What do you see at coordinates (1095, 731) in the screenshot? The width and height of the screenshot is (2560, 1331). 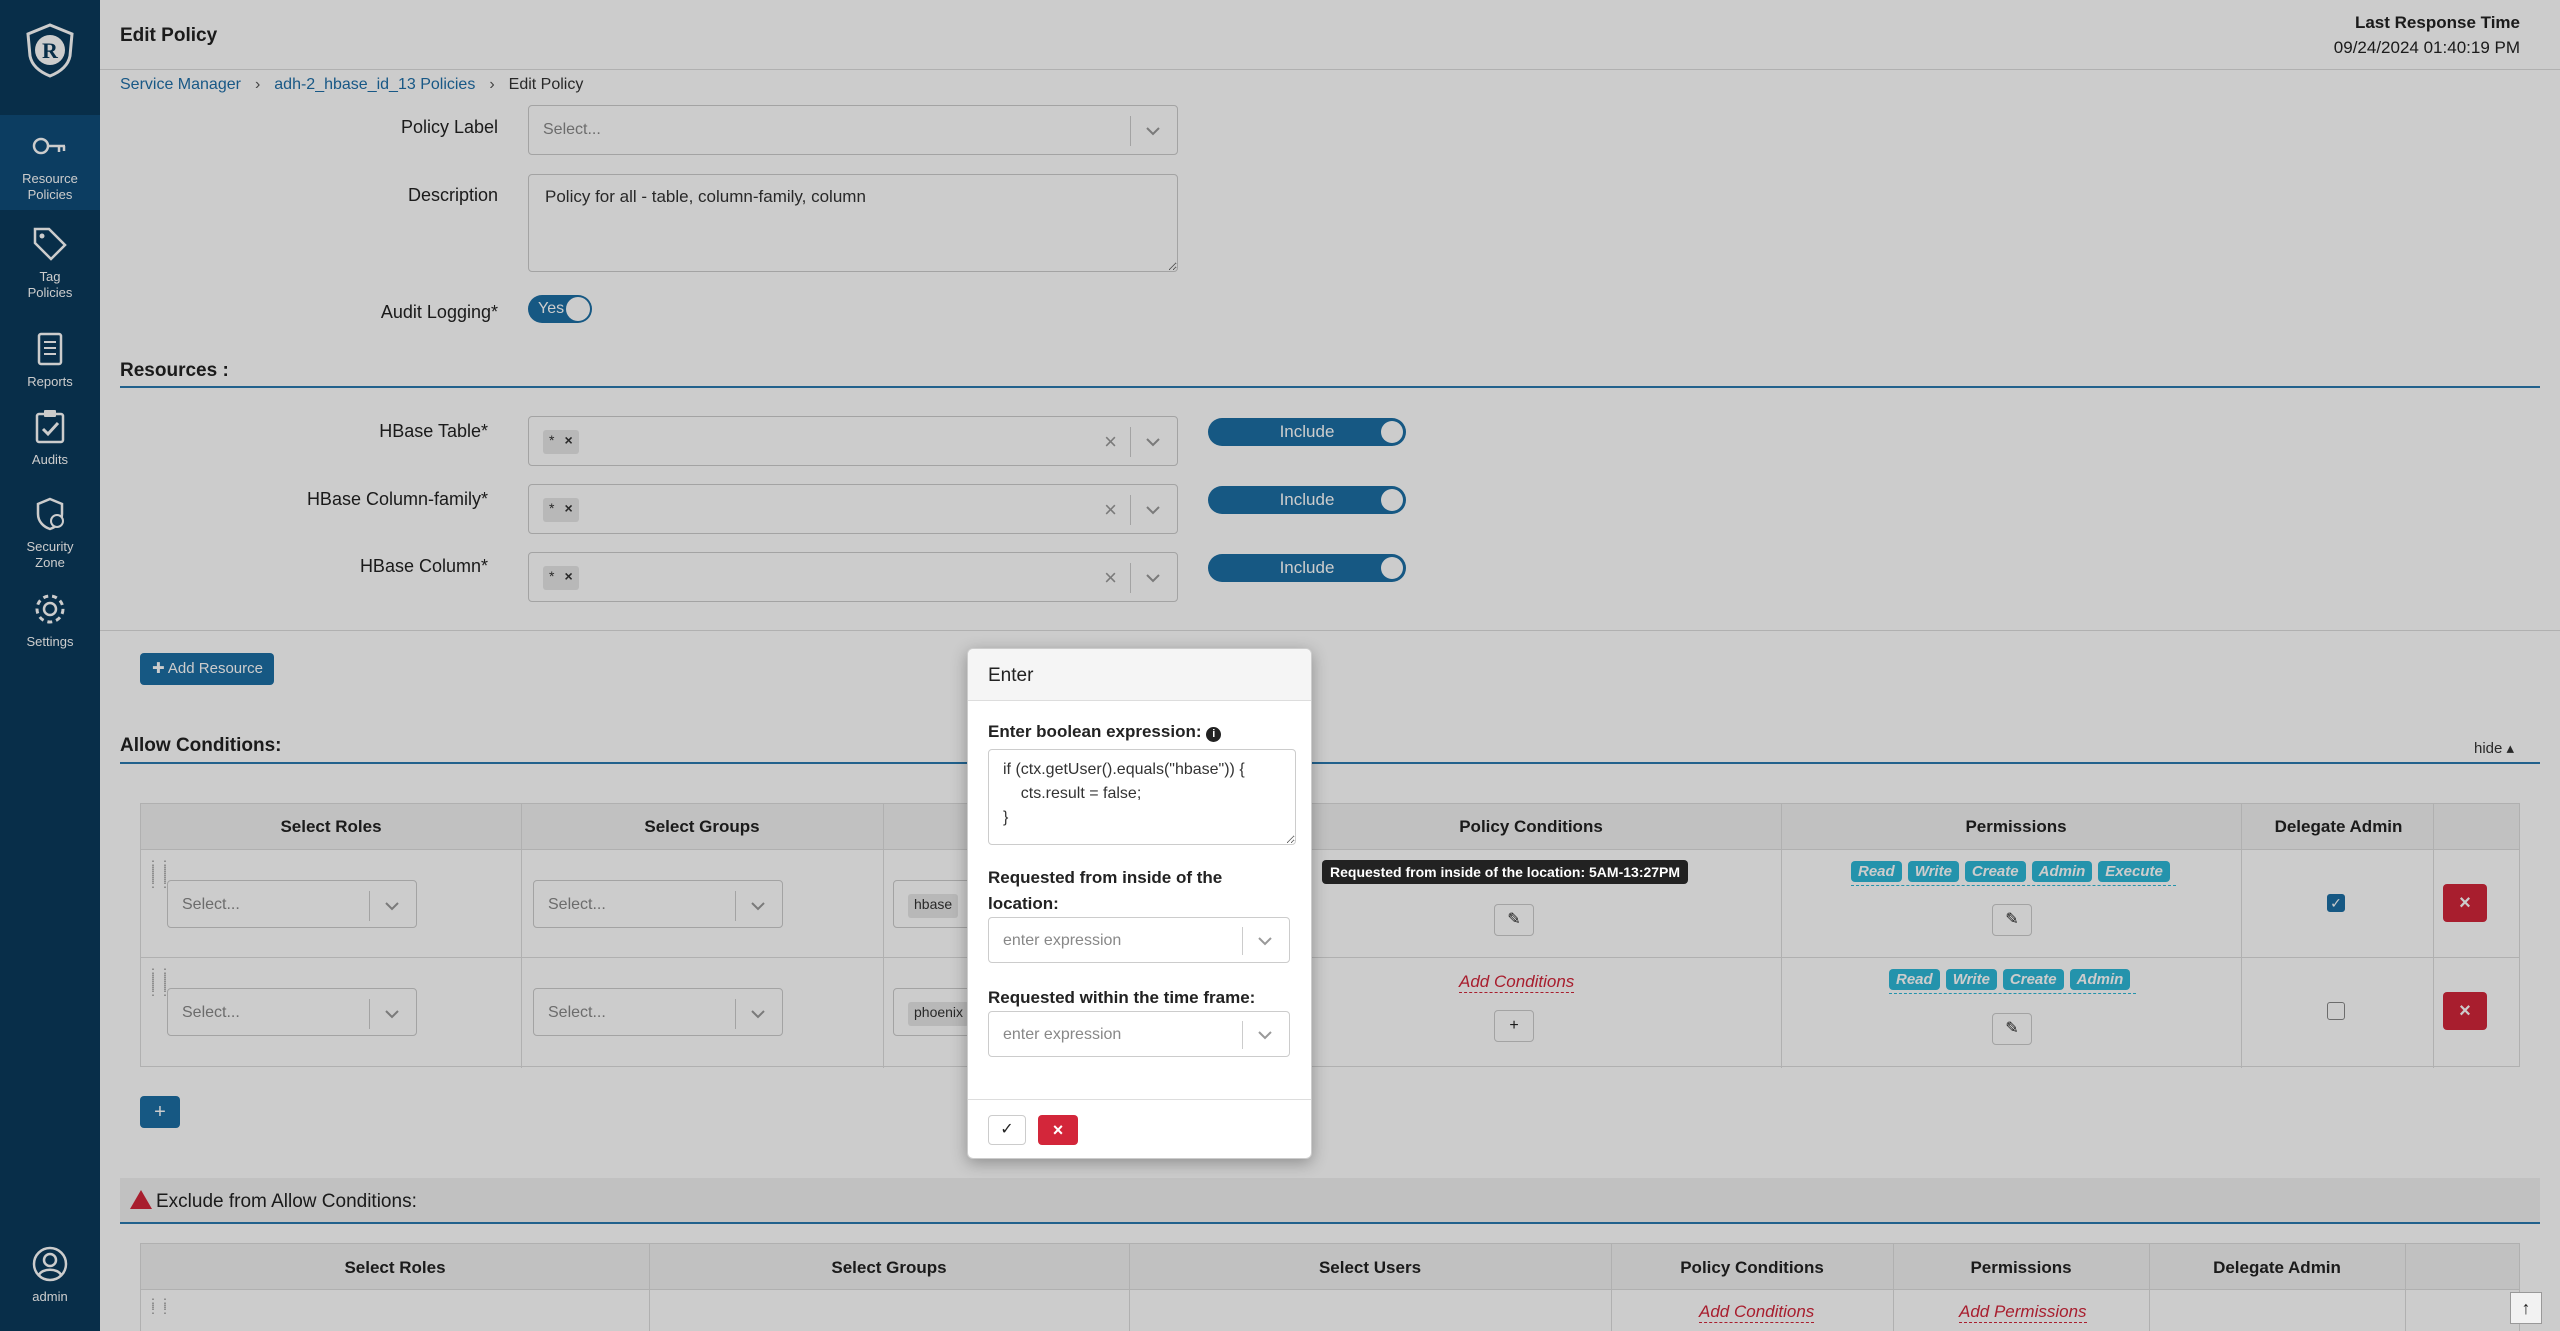 I see `boolean-expression-label-text: Enter boolean expression:` at bounding box center [1095, 731].